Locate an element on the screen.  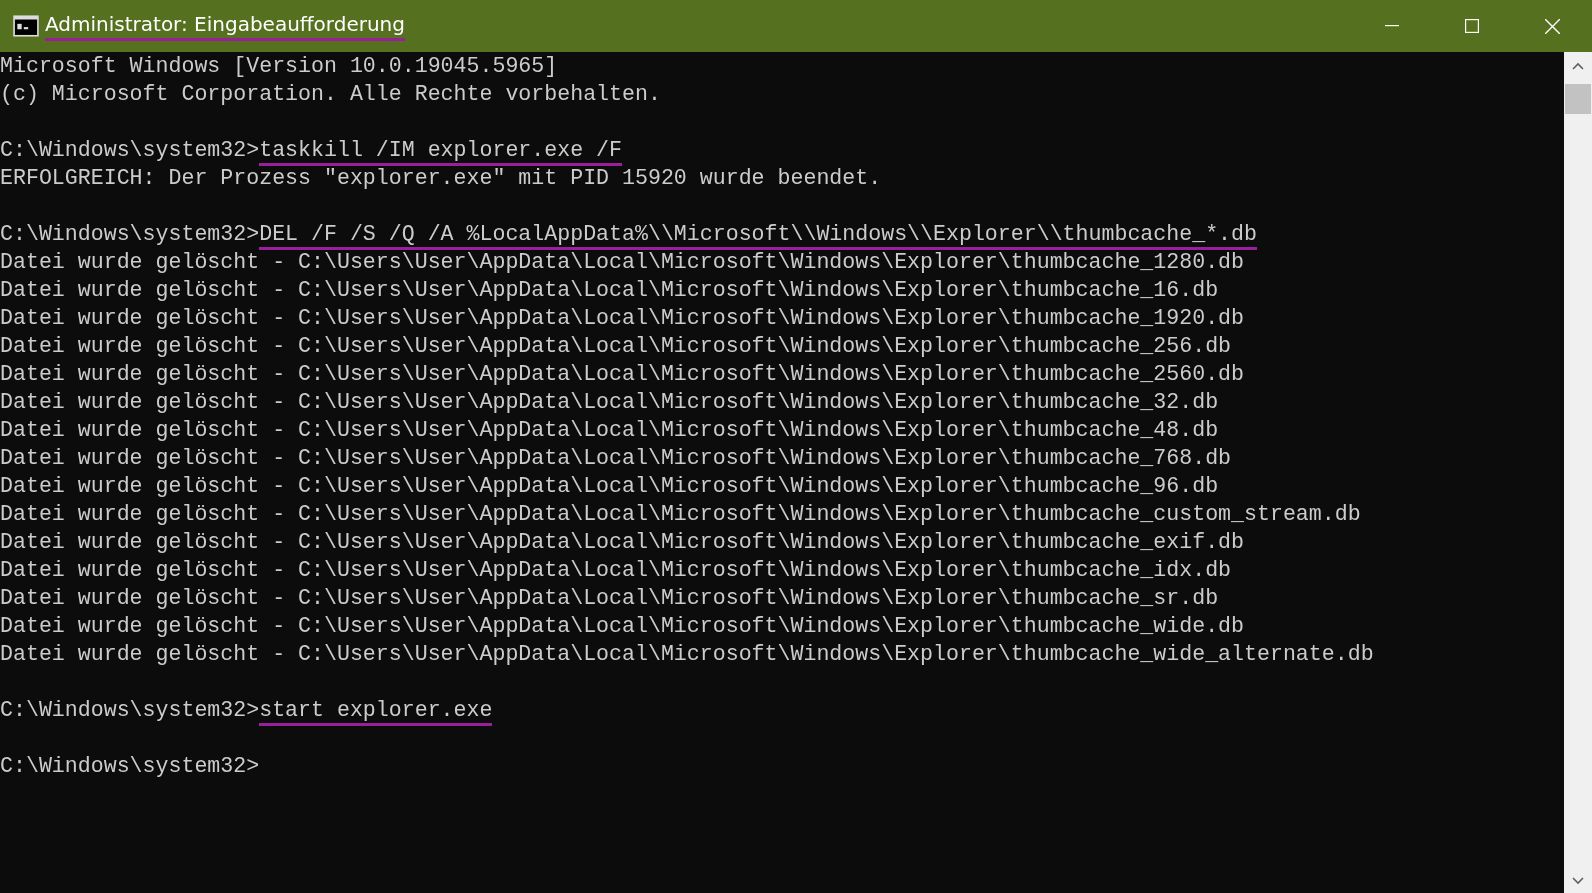
maximize-icon is located at coordinates (1472, 26).